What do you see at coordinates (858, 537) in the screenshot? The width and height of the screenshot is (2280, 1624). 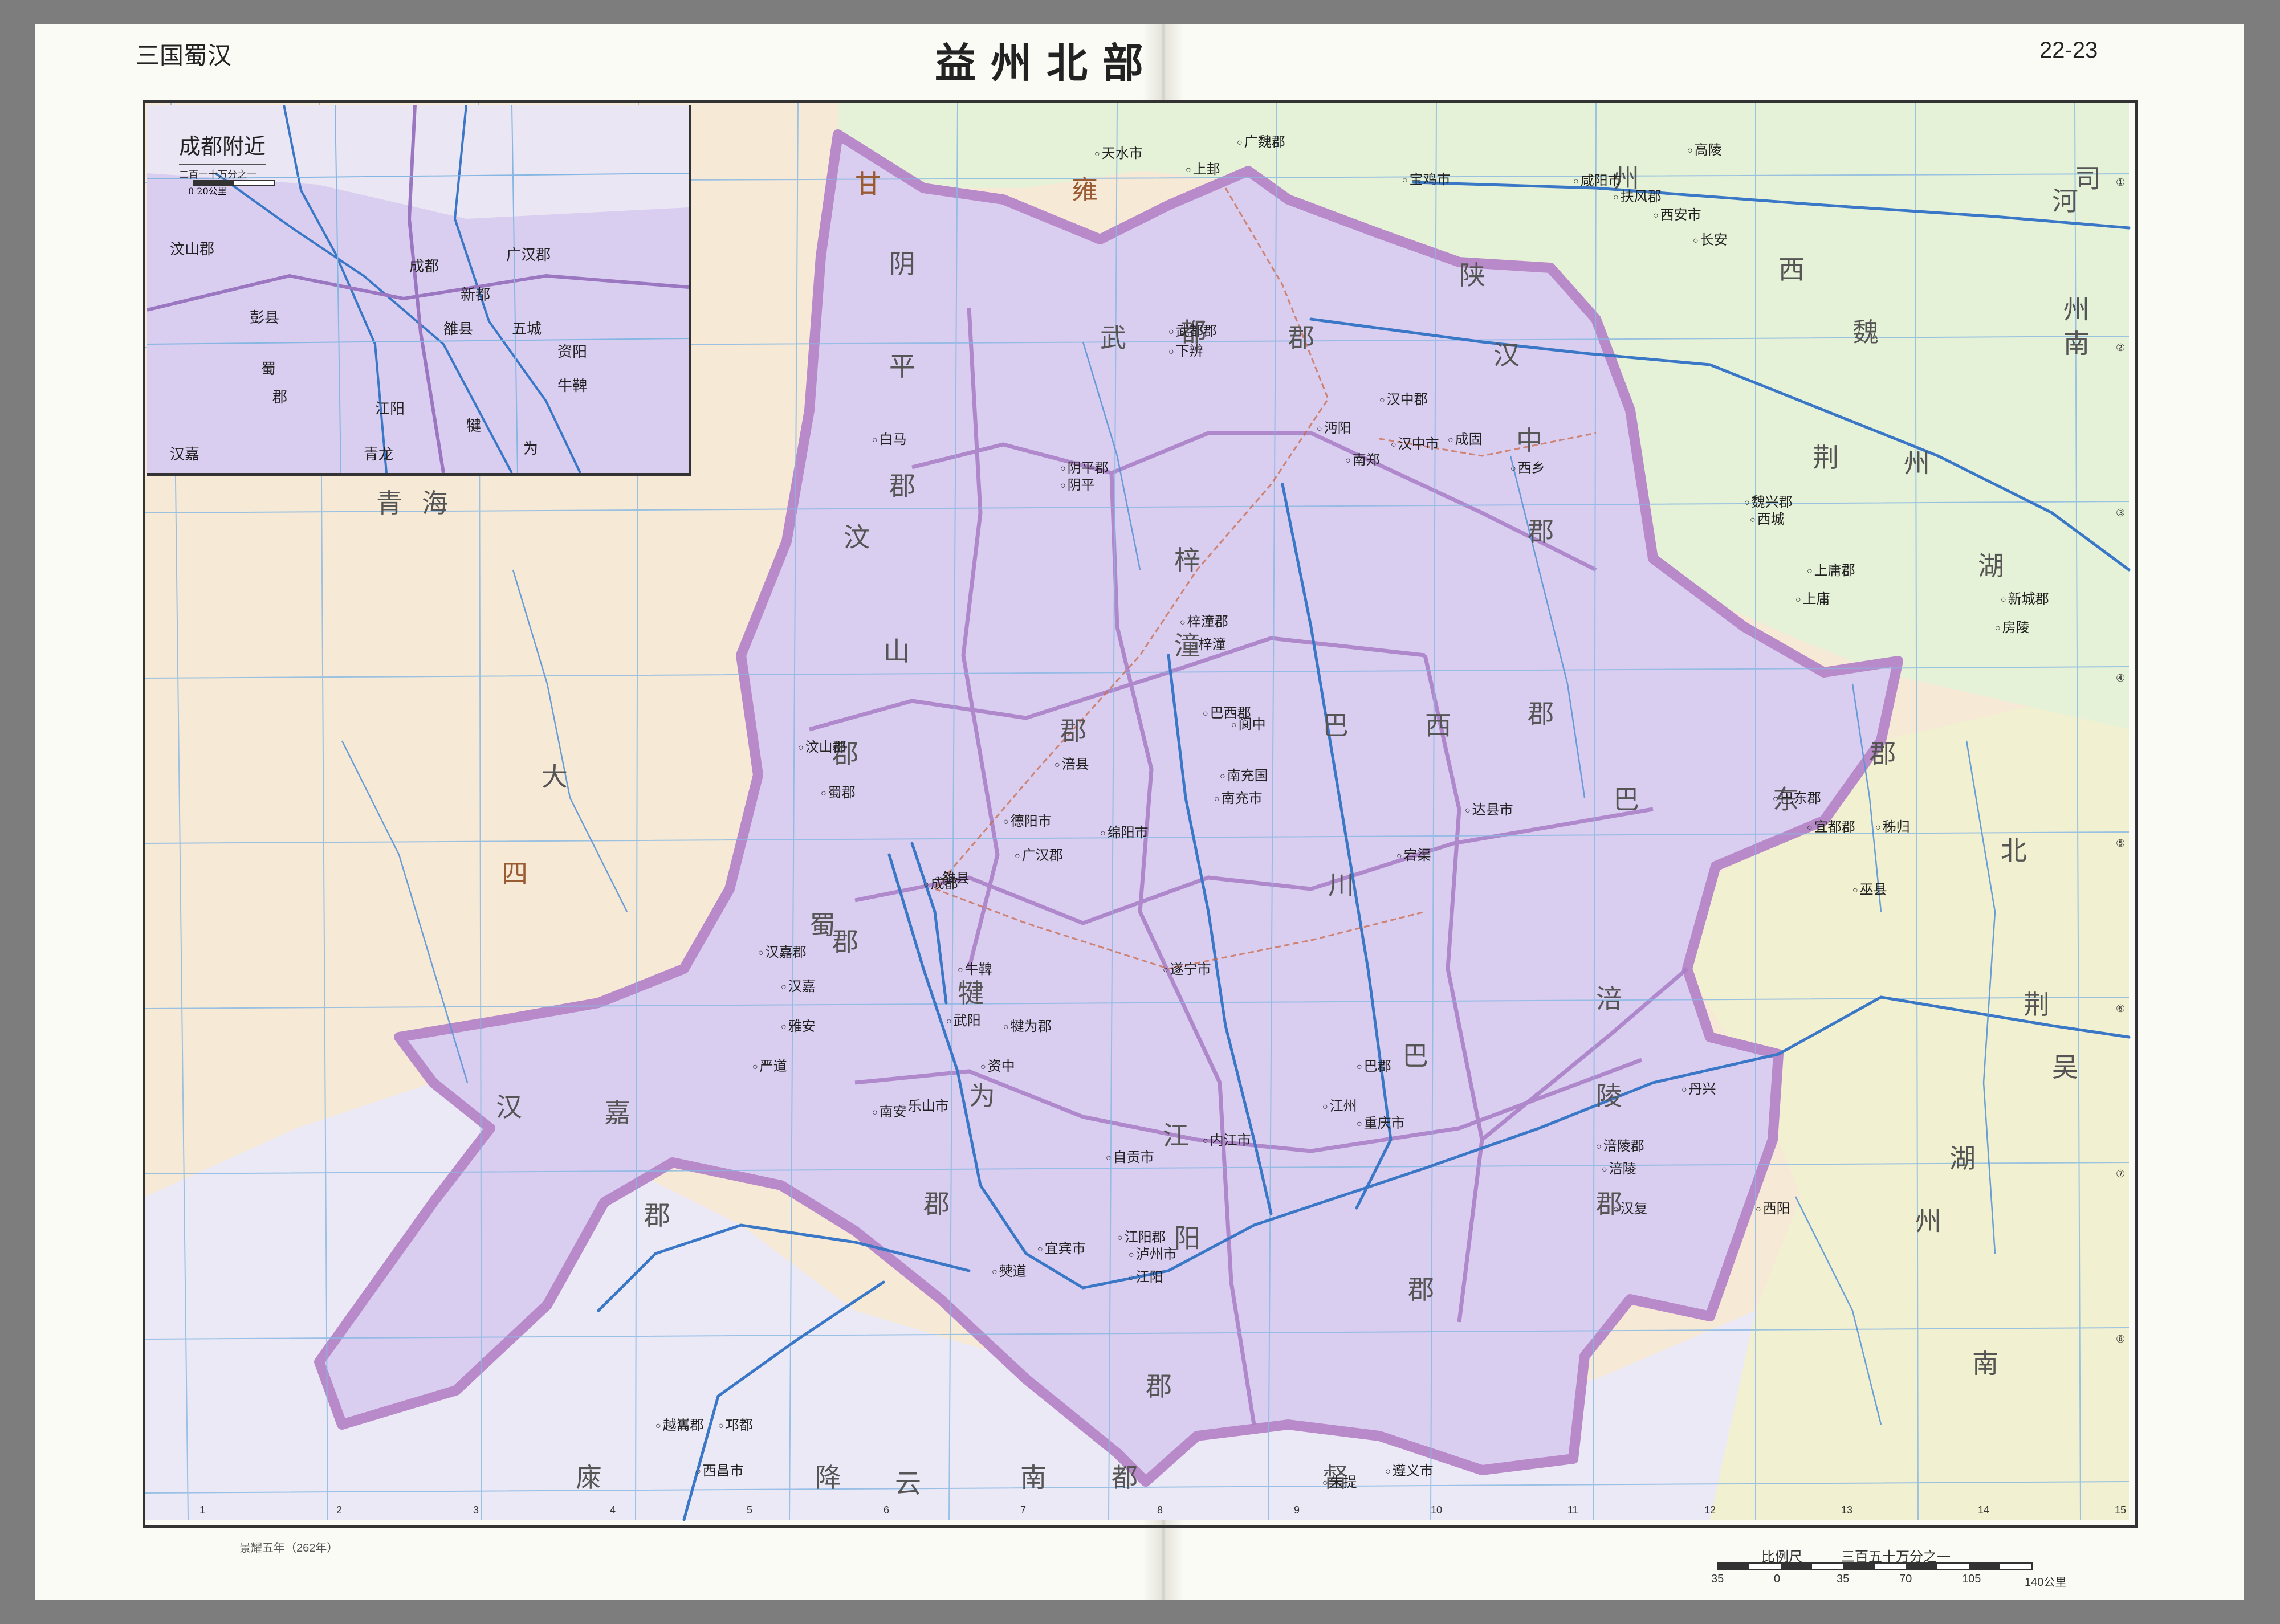 I see `region-label: 汶` at bounding box center [858, 537].